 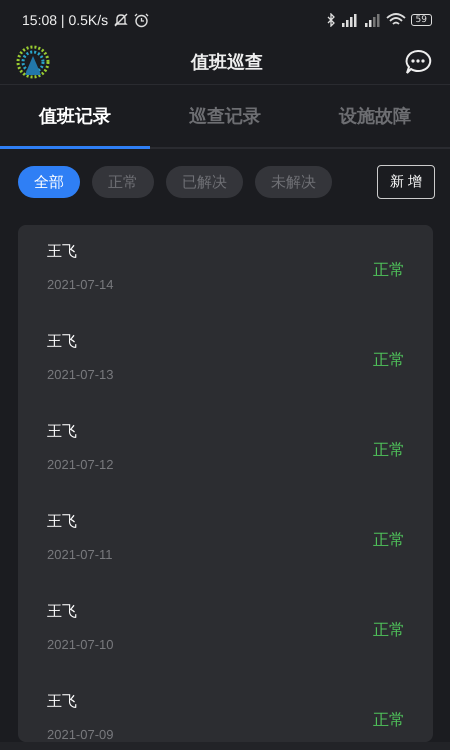 What do you see at coordinates (418, 62) in the screenshot?
I see `chat-icon` at bounding box center [418, 62].